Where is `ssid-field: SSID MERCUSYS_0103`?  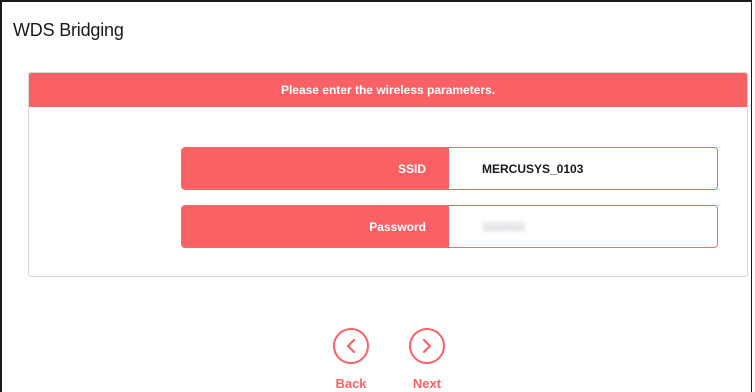 ssid-field: SSID MERCUSYS_0103 is located at coordinates (449, 168).